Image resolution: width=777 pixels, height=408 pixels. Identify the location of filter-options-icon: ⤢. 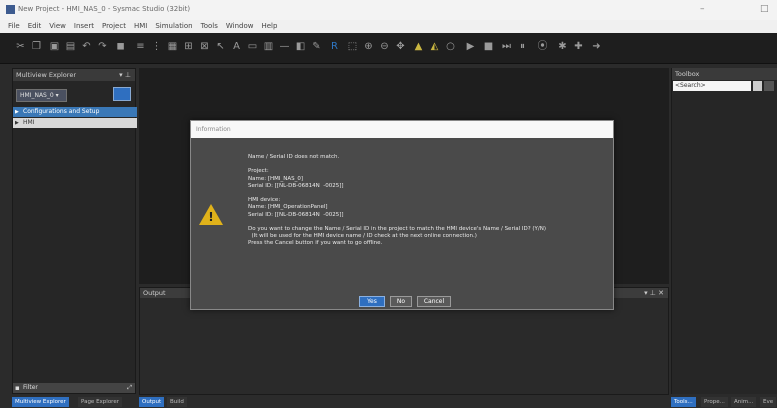
(129, 388).